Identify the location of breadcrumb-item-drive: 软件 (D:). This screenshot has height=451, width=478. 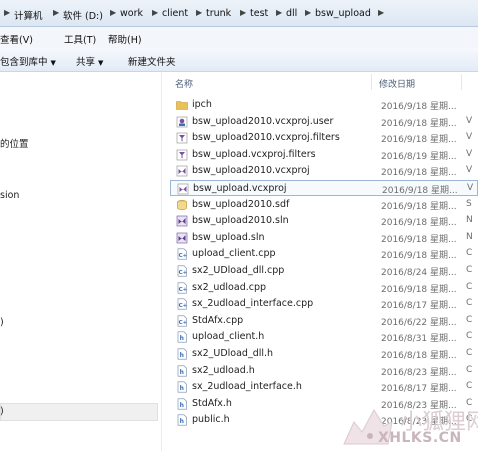
(83, 15).